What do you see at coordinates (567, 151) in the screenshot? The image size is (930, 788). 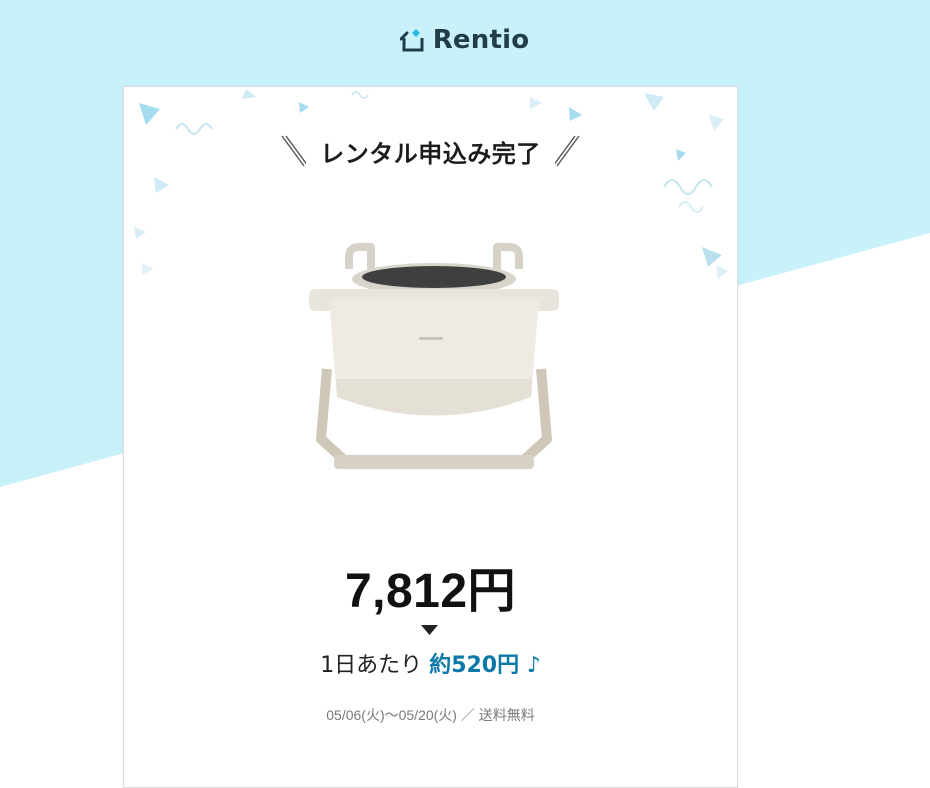 I see `slash-right-icon` at bounding box center [567, 151].